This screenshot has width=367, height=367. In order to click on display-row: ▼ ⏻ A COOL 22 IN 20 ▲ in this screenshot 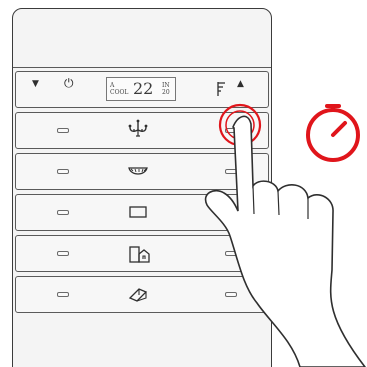, I will do `click(142, 89)`.